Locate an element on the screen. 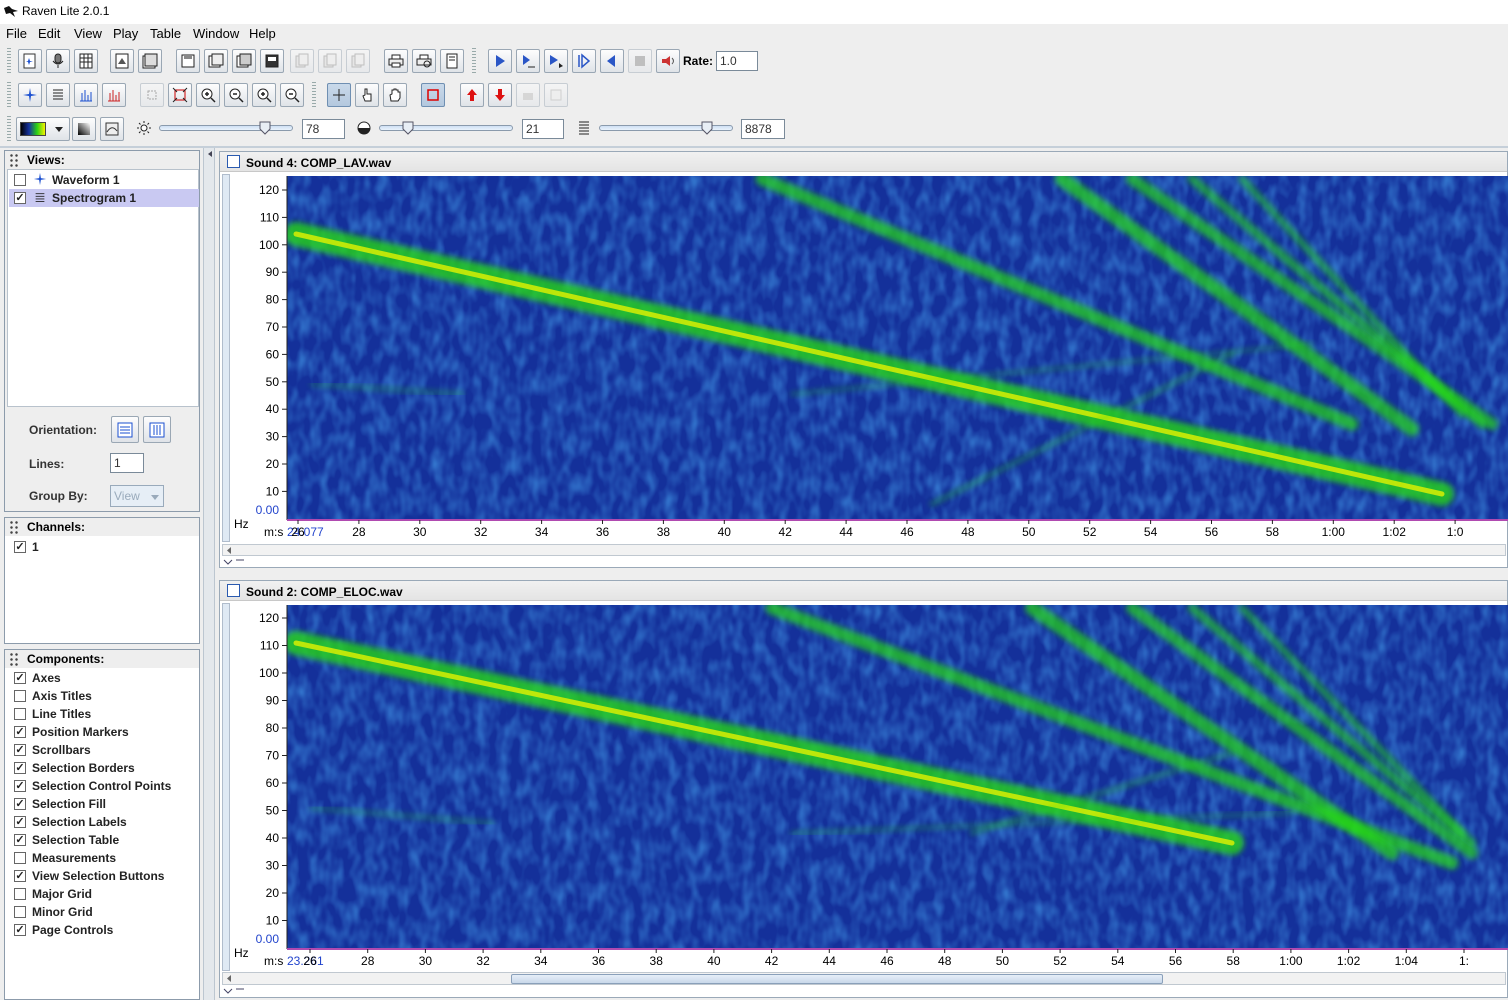  orientation-horizontal-button is located at coordinates (125, 429).